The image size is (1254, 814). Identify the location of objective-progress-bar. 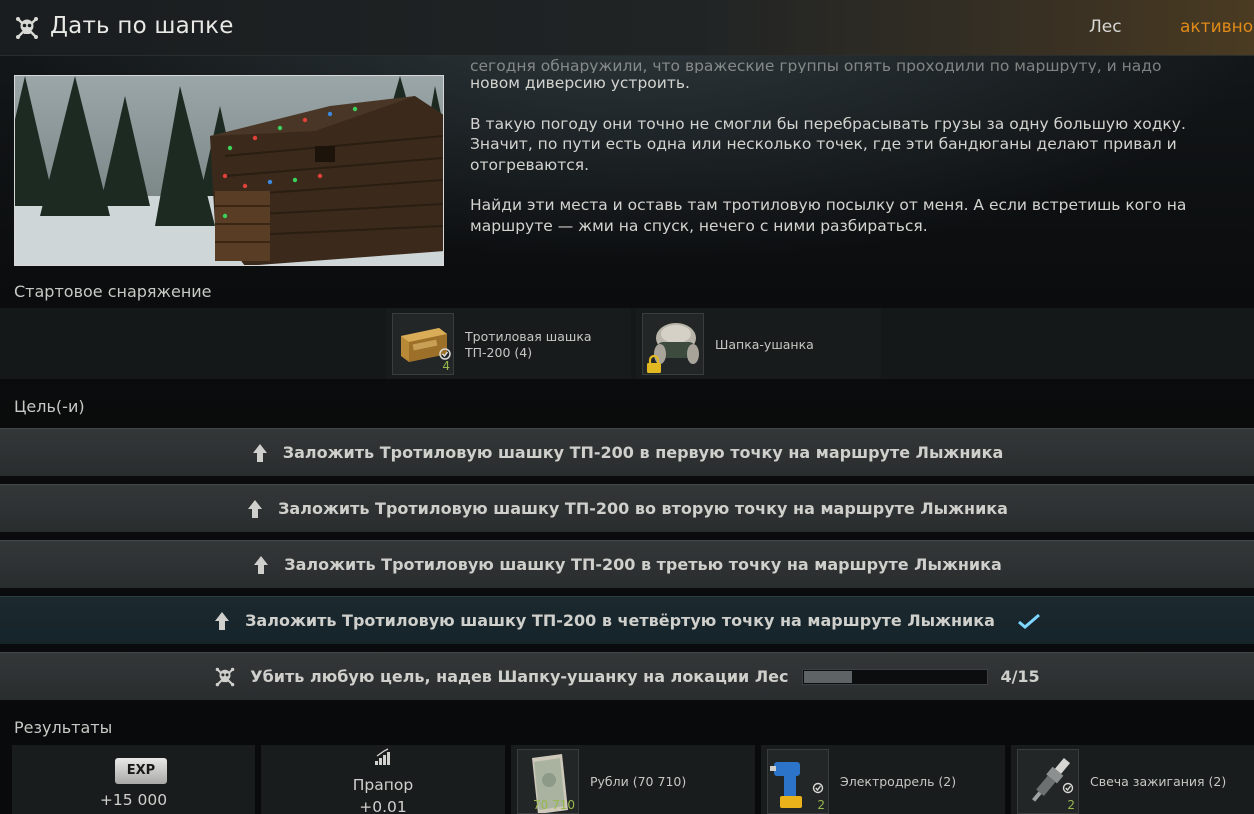
(895, 676).